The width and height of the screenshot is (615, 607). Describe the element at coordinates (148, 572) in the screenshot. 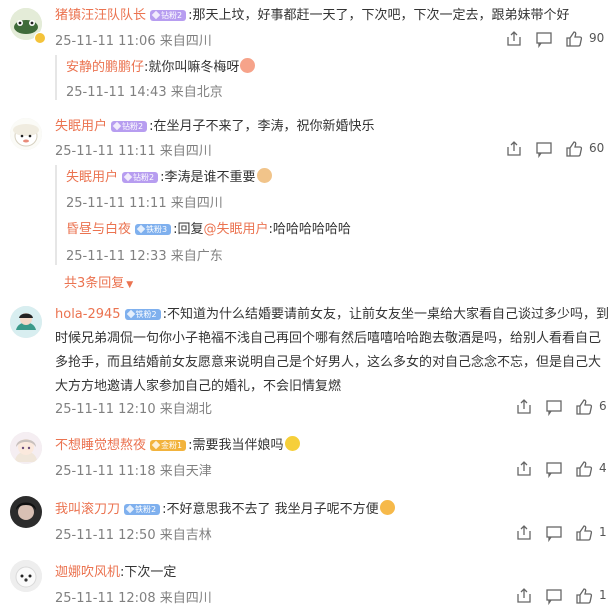

I see `comment-text: :下次一定` at that location.